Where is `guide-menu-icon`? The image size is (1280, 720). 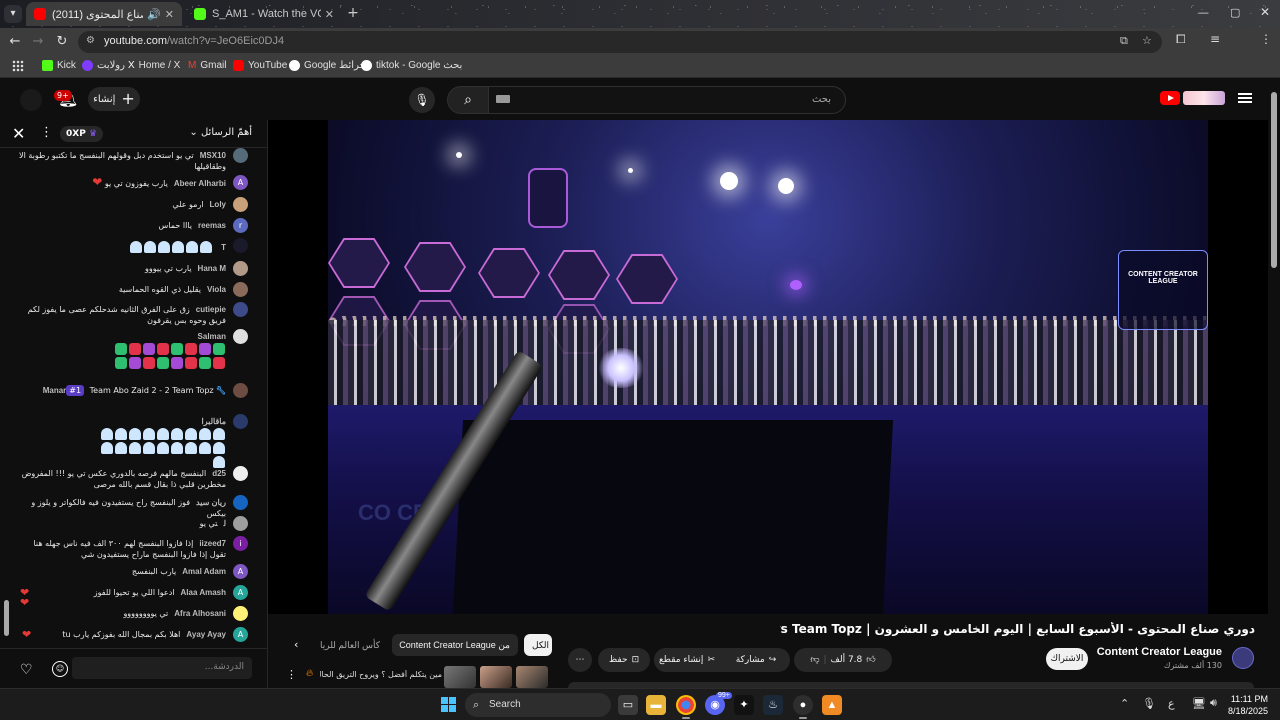 guide-menu-icon is located at coordinates (1245, 98).